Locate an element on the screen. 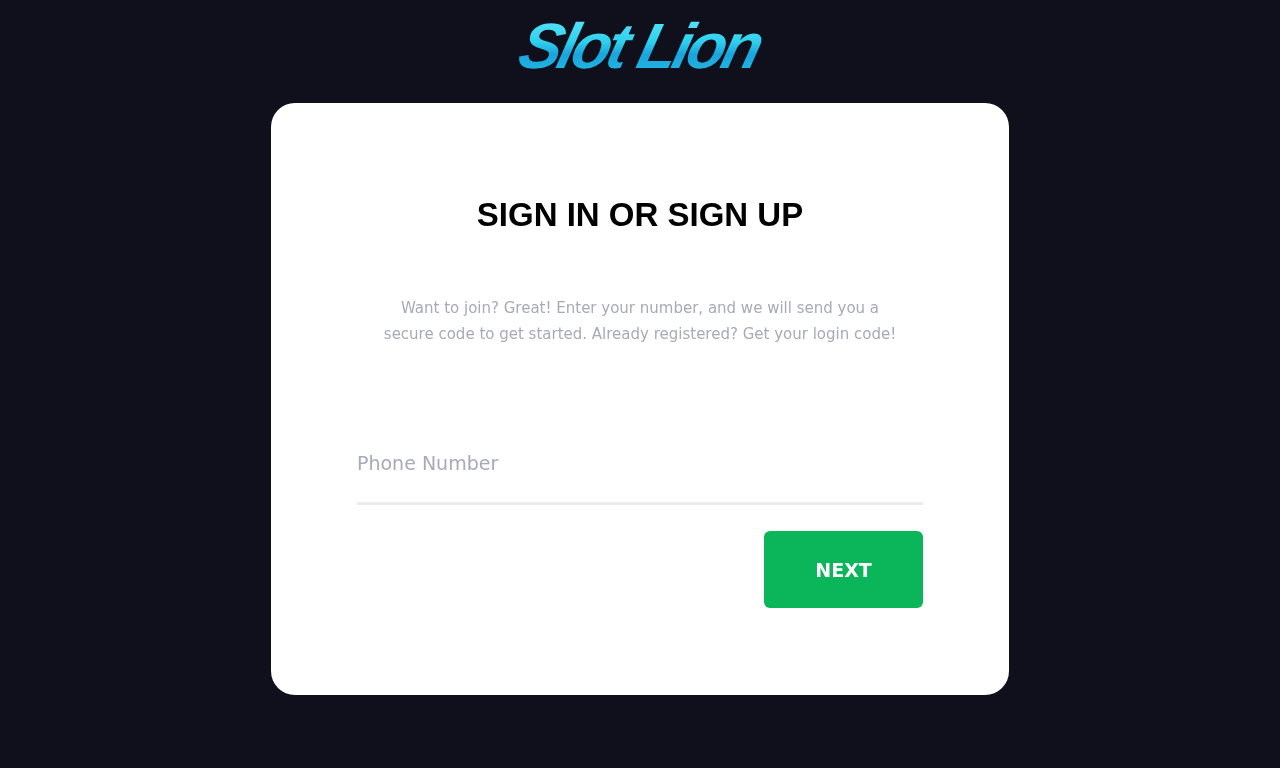 The image size is (1280, 768). card-title: SIGN IN OR SIGN UP is located at coordinates (640, 215).